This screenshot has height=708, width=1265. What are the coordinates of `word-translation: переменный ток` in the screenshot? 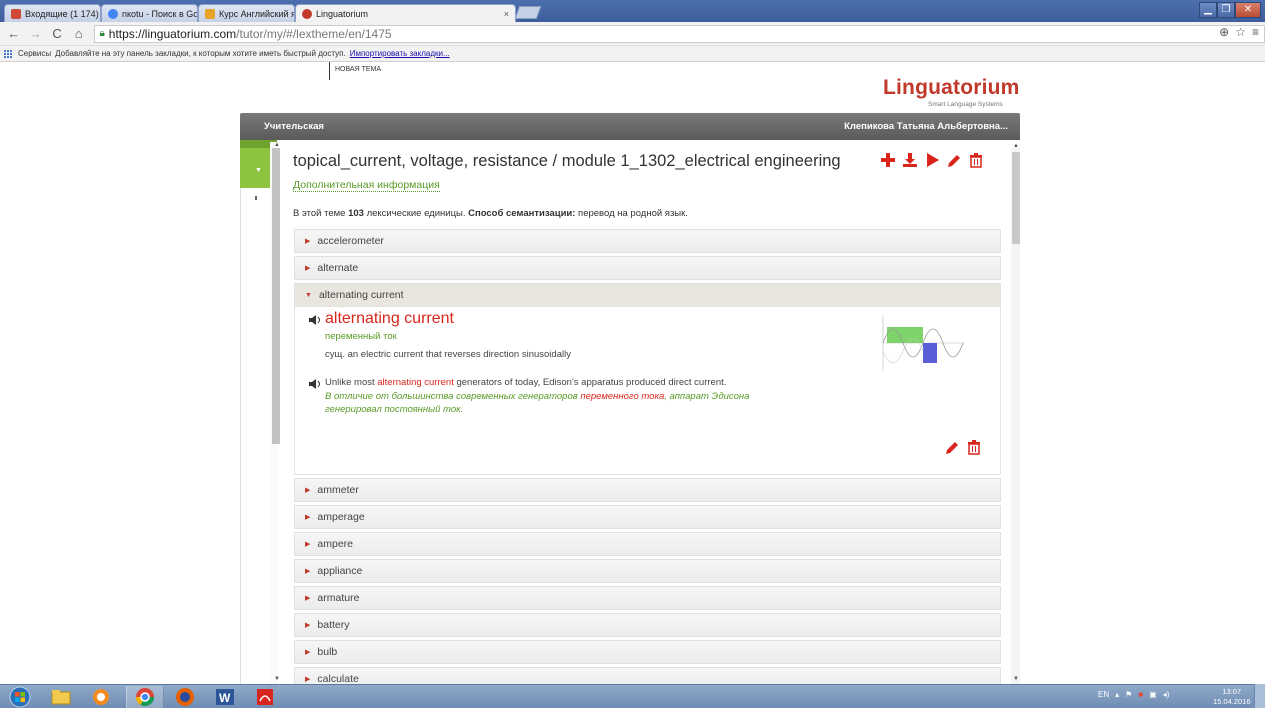 It's located at (361, 336).